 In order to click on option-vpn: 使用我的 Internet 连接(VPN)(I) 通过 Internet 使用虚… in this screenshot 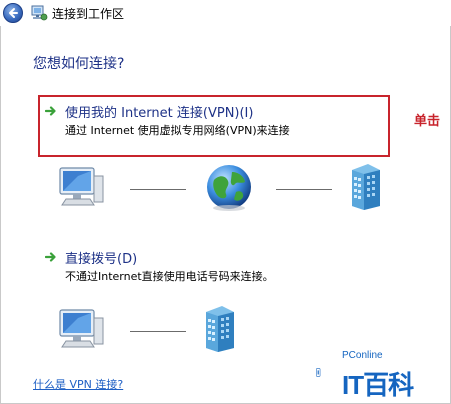, I will do `click(215, 122)`.